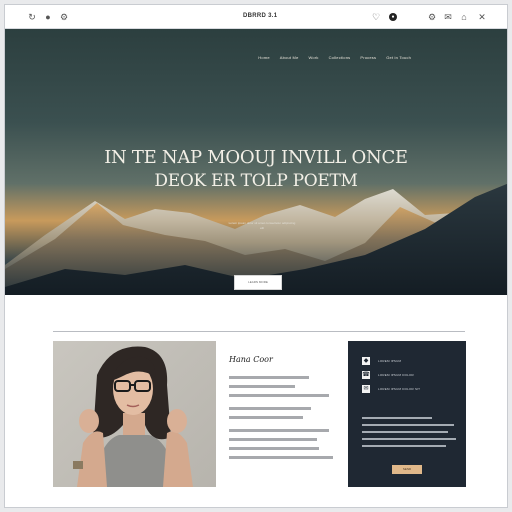  Describe the element at coordinates (390, 361) in the screenshot. I see `contact-location-text: LOREM IPSUM` at that location.